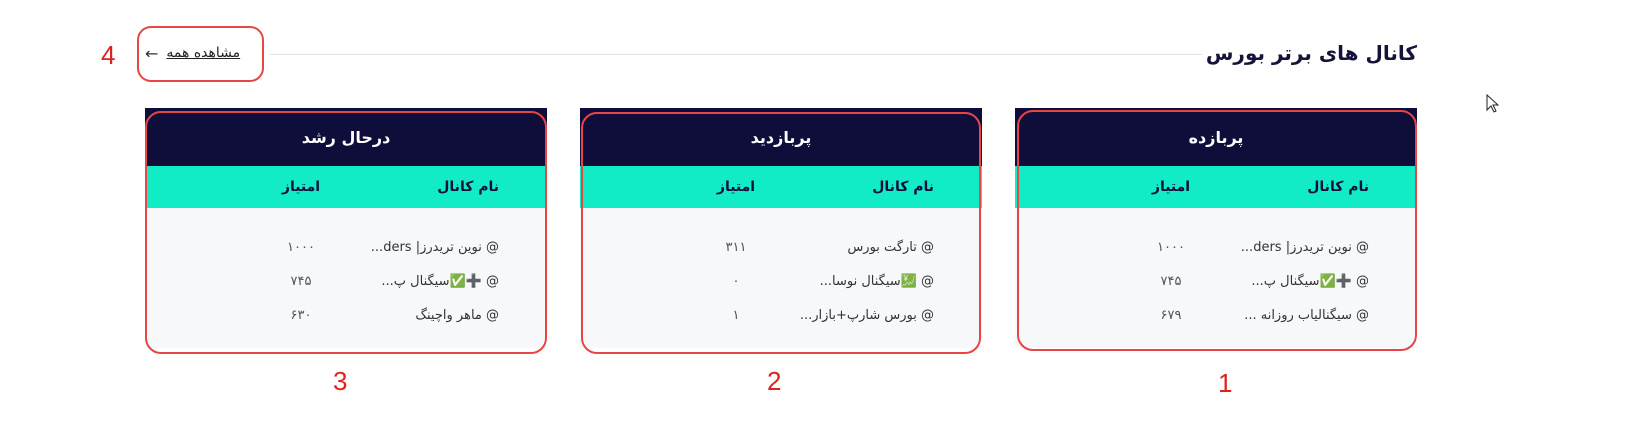 The image size is (1626, 430). Describe the element at coordinates (108, 55) in the screenshot. I see `annotation-4: 4` at that location.